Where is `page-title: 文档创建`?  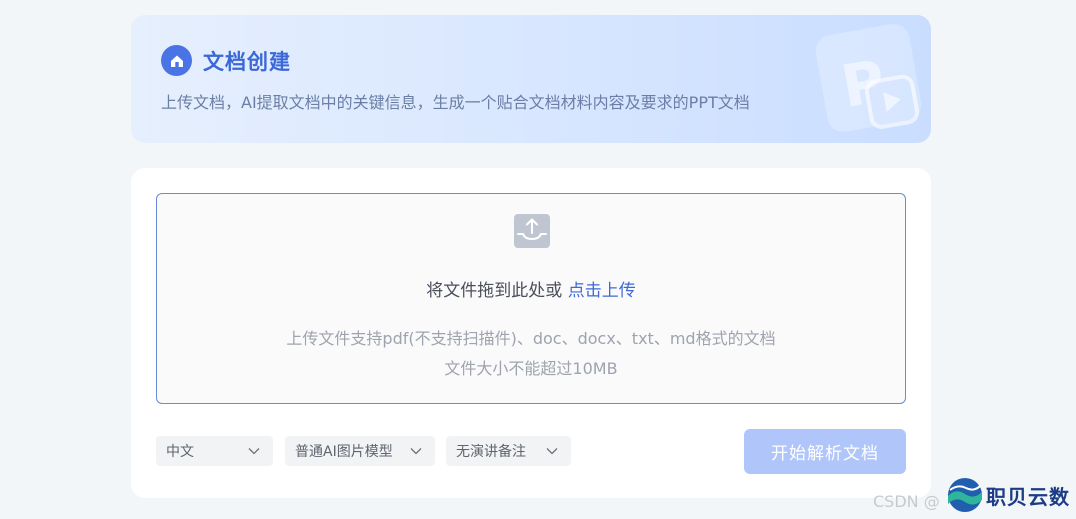 page-title: 文档创建 is located at coordinates (247, 61).